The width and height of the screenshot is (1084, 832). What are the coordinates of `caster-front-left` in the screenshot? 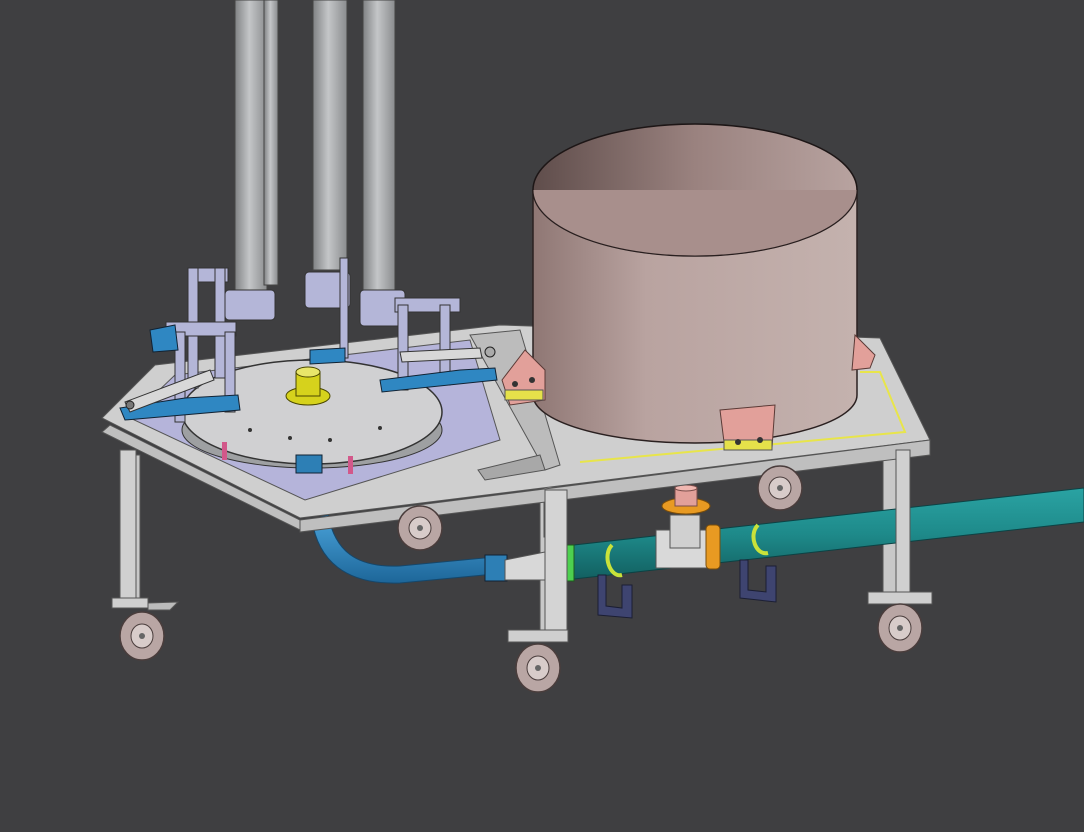 It's located at (145, 629).